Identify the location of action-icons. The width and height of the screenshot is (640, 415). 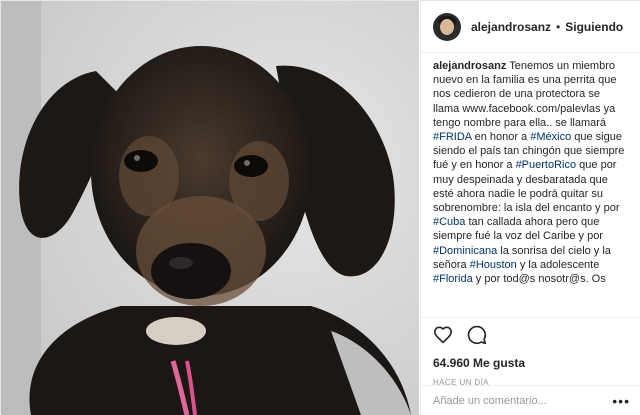
(531, 337).